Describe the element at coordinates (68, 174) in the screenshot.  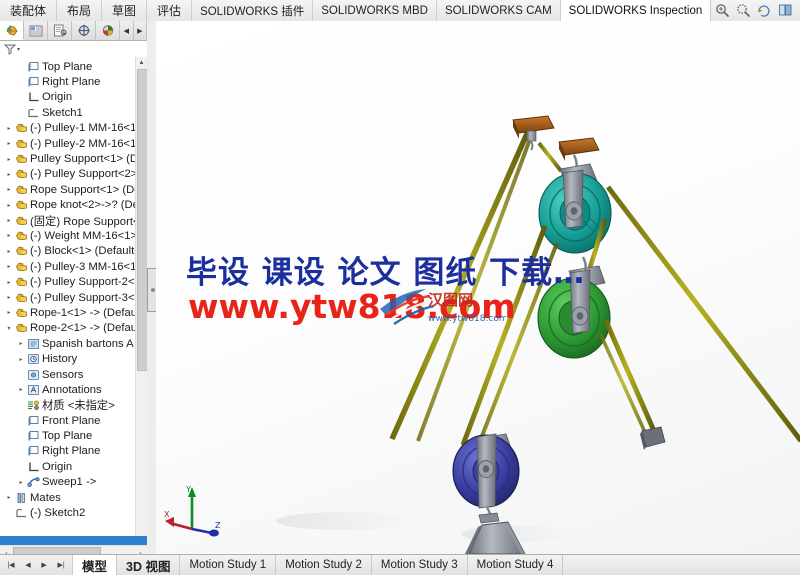
I see `tree-item: ▸ (-) Pulley Support<2>` at that location.